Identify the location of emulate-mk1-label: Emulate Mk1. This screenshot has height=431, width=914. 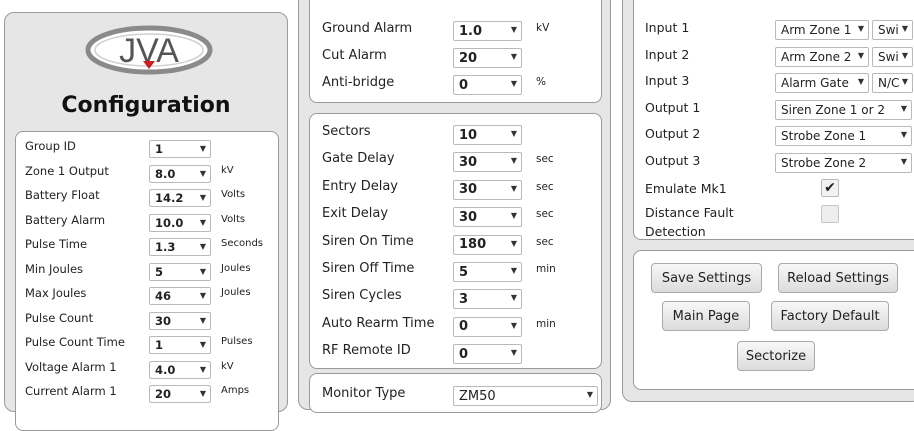
(686, 188).